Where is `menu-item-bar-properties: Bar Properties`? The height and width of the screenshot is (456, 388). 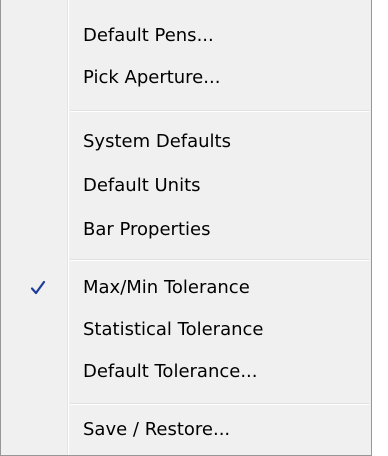 menu-item-bar-properties: Bar Properties is located at coordinates (186, 230).